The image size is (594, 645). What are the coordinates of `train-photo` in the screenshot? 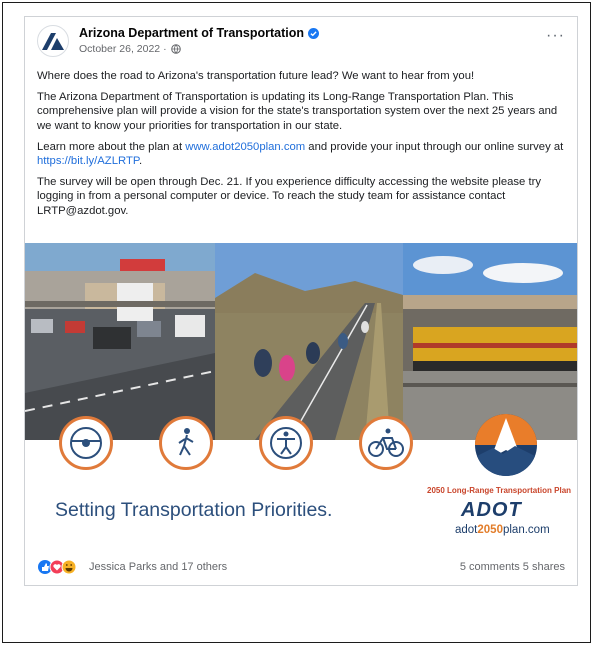 It's located at (490, 341).